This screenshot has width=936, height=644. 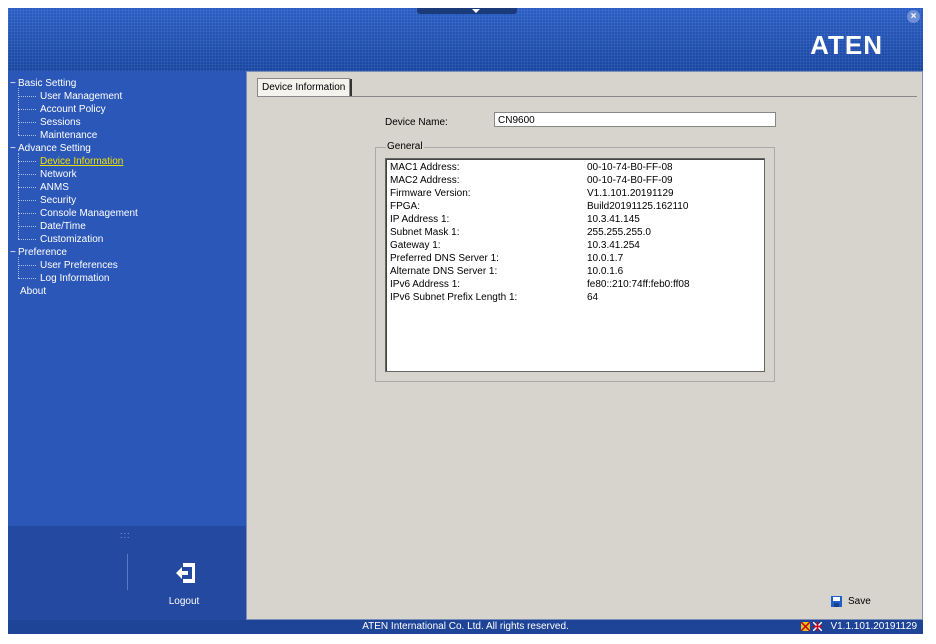 I want to click on info-value: V1.1.101.20191129, so click(x=630, y=193).